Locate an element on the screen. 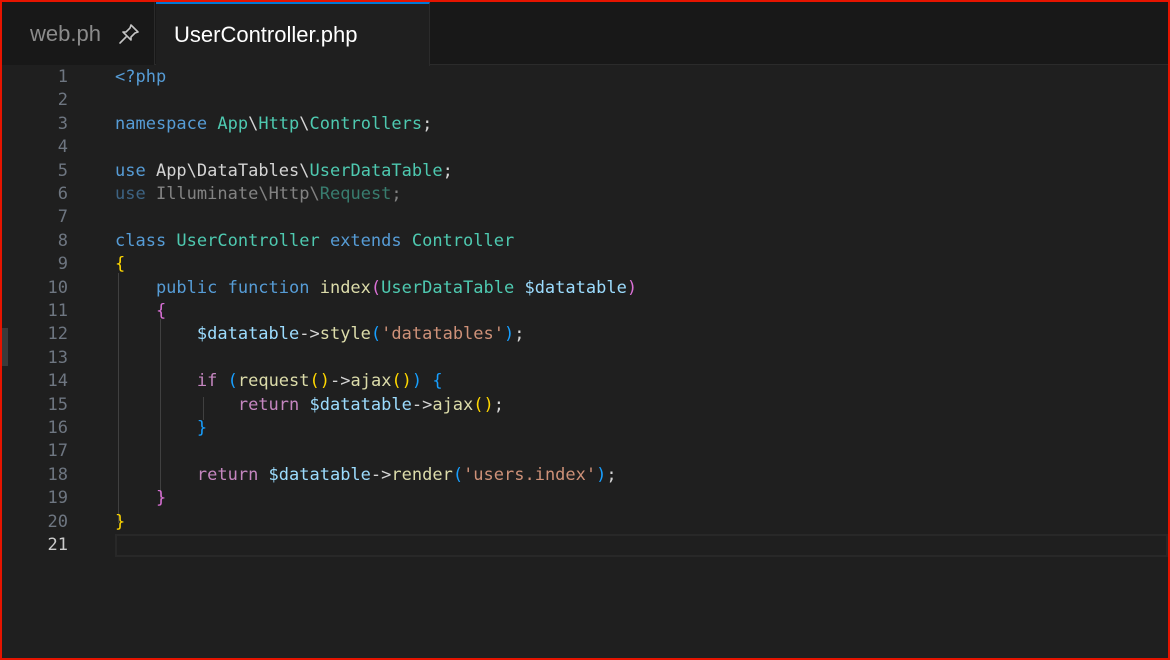  code-token: index is located at coordinates (345, 287).